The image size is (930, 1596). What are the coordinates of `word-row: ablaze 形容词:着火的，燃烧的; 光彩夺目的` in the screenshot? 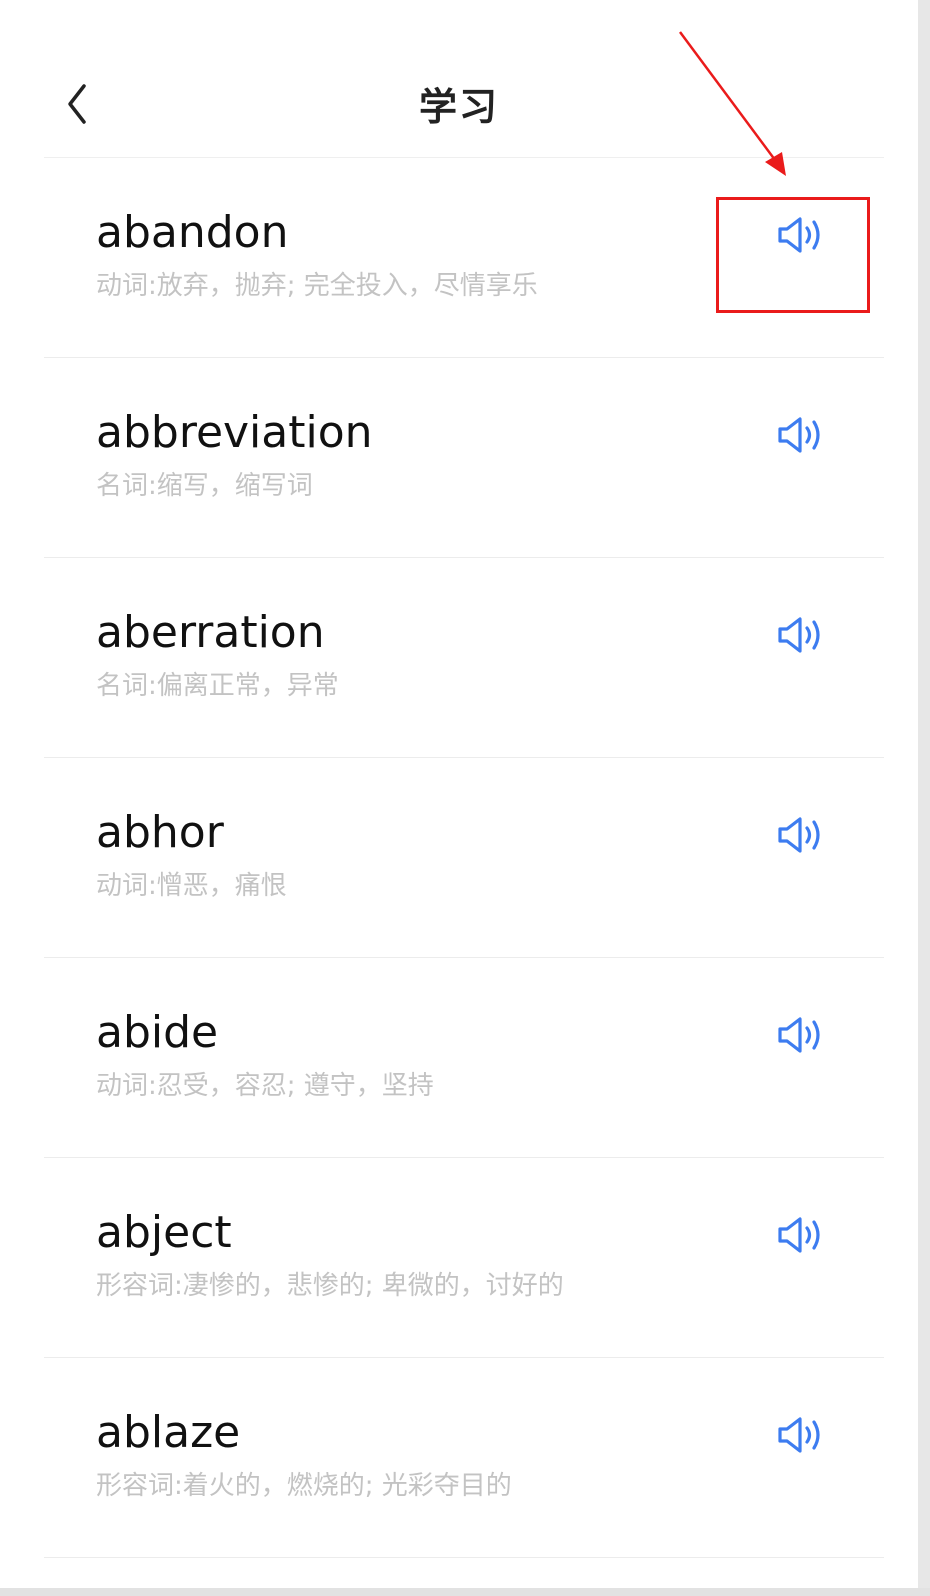 It's located at (464, 1458).